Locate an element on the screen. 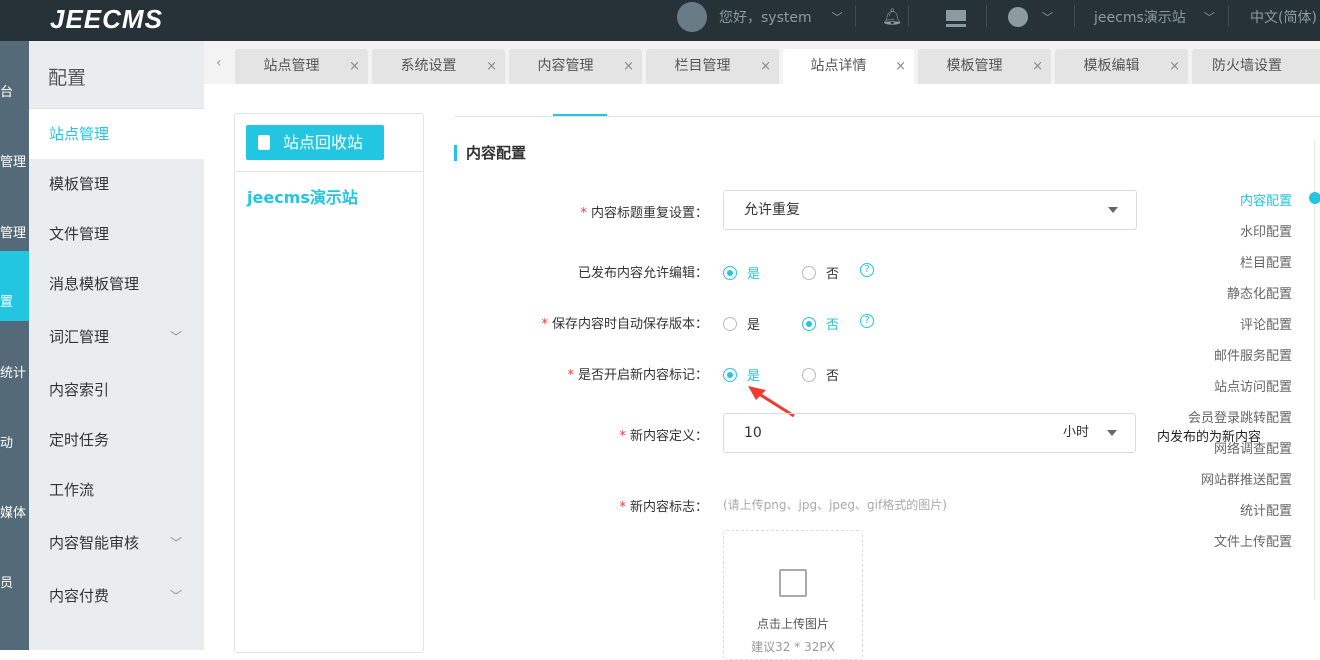 The image size is (1320, 660). menu-item-label: 内容智能审核 is located at coordinates (94, 543).